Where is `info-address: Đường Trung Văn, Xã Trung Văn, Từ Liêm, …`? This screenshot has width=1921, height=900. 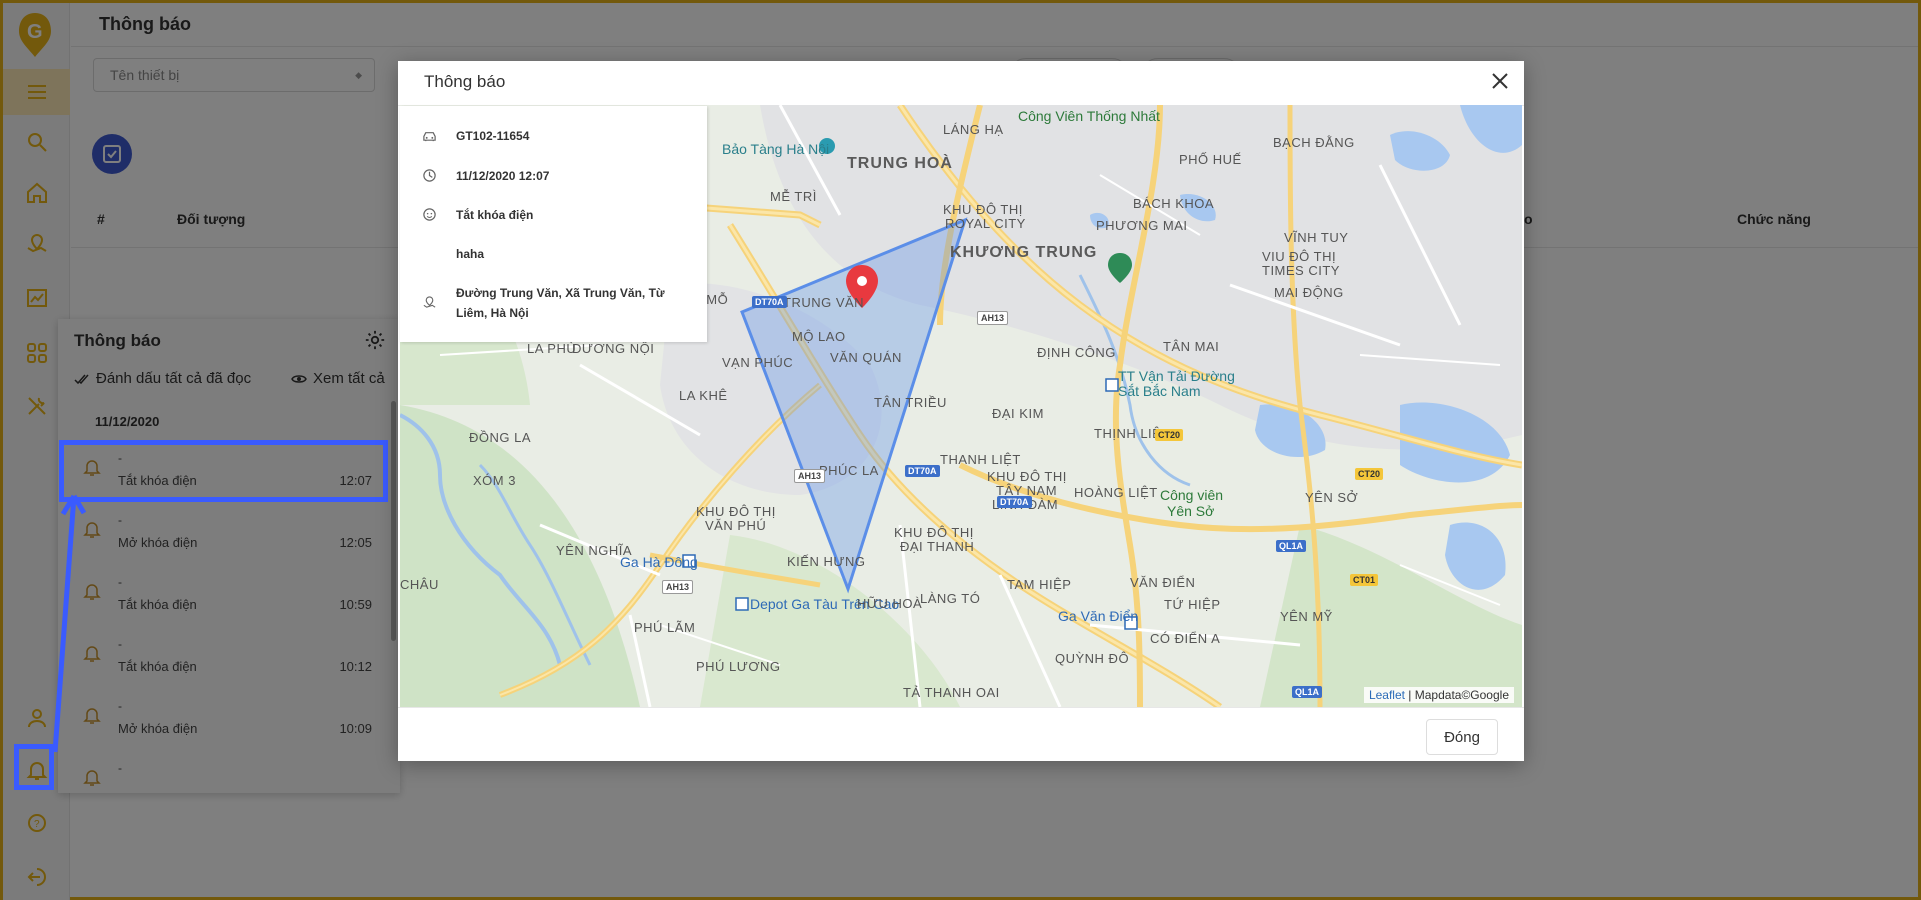 info-address: Đường Trung Văn, Xã Trung Văn, Từ Liêm, … is located at coordinates (560, 303).